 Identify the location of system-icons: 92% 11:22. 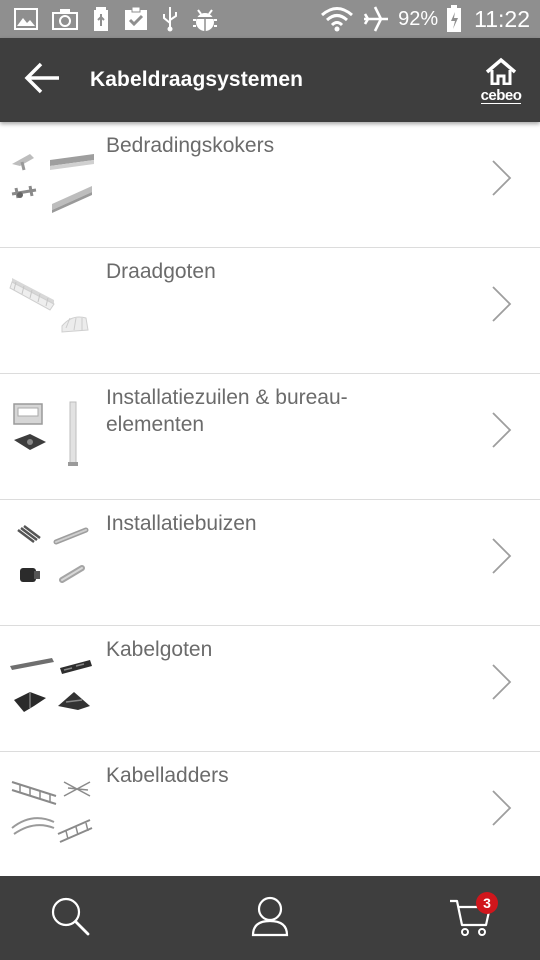
(425, 19).